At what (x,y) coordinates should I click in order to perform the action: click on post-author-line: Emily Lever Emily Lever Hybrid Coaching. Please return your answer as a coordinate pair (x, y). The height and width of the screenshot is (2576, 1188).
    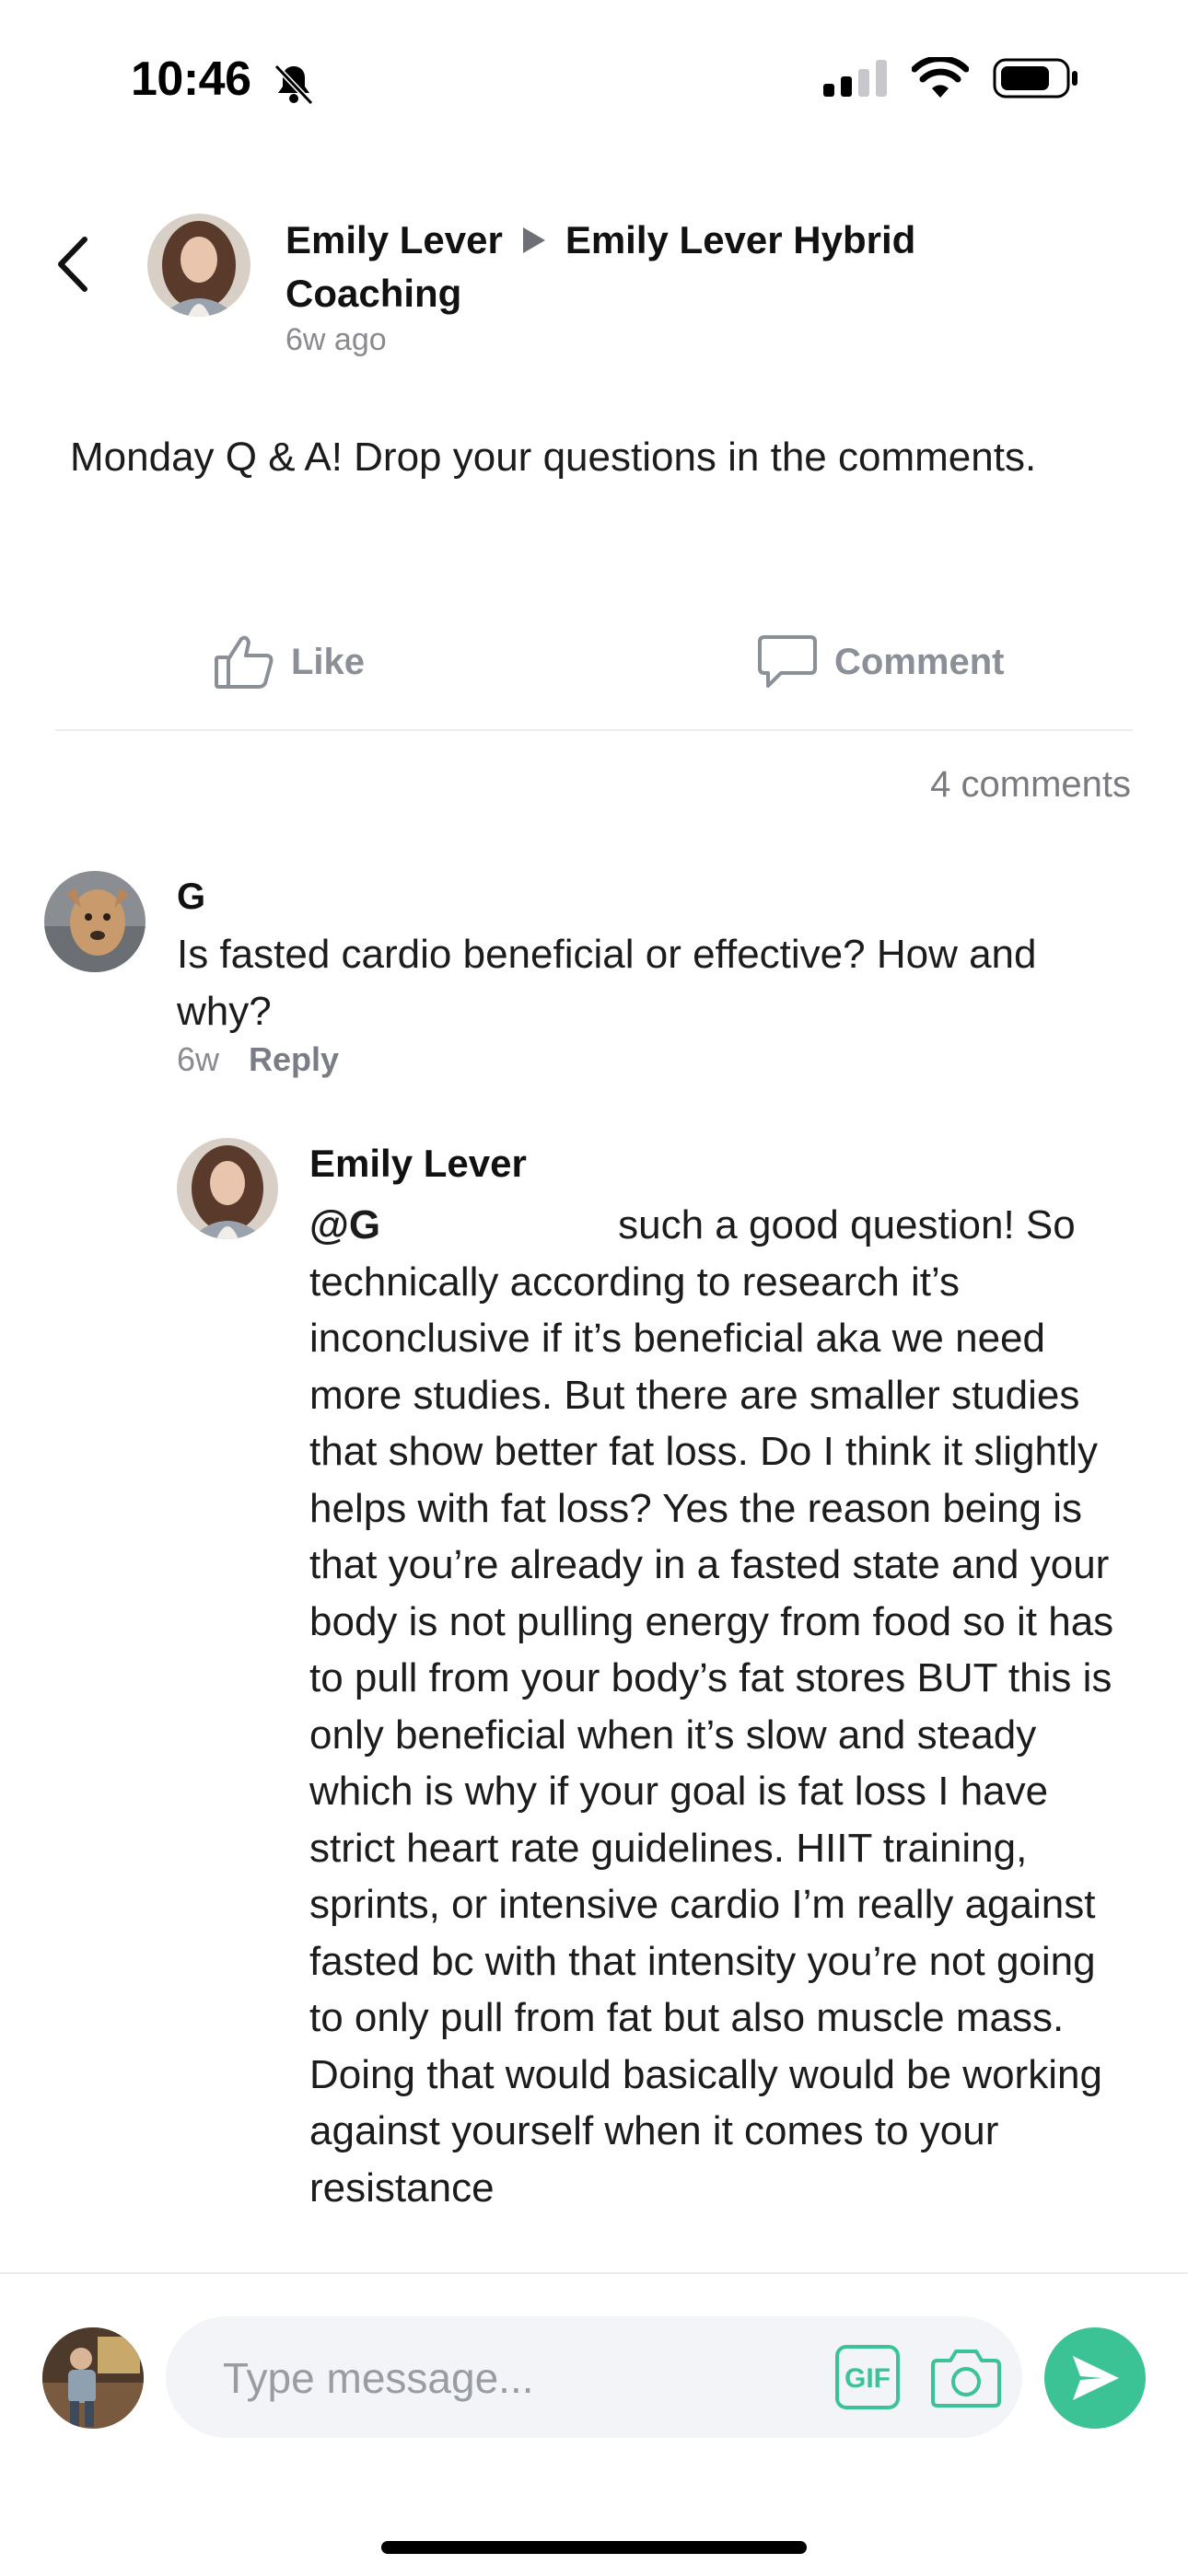
    Looking at the image, I should click on (635, 267).